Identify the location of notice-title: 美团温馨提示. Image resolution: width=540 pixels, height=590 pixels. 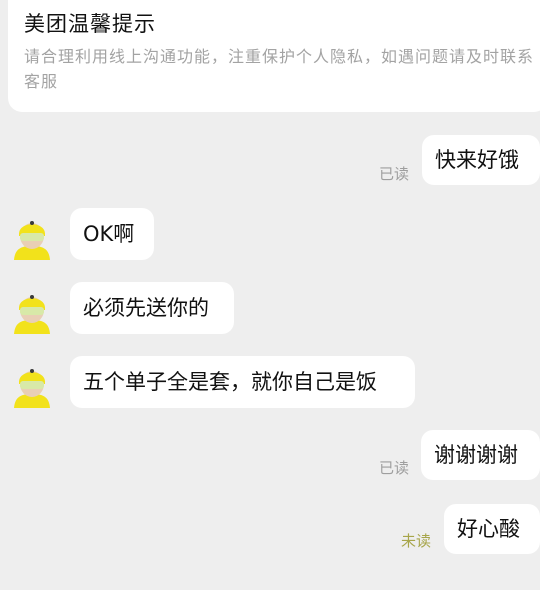
(90, 24).